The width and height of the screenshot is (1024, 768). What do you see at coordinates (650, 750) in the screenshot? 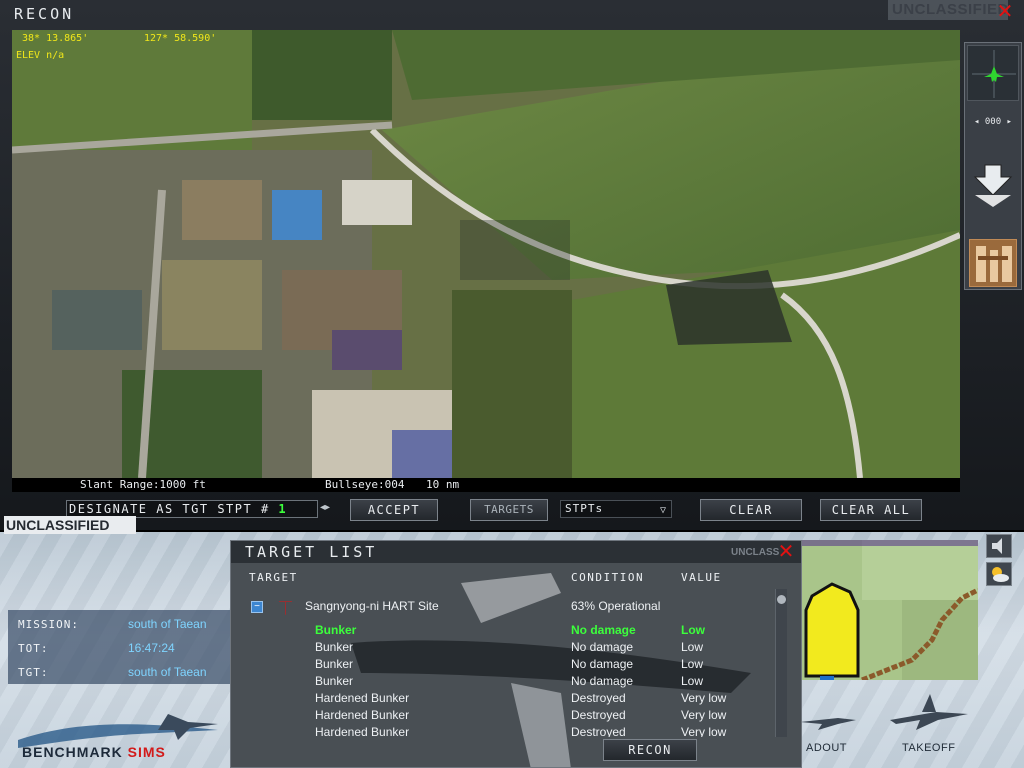
I see `recon-button: RECON` at bounding box center [650, 750].